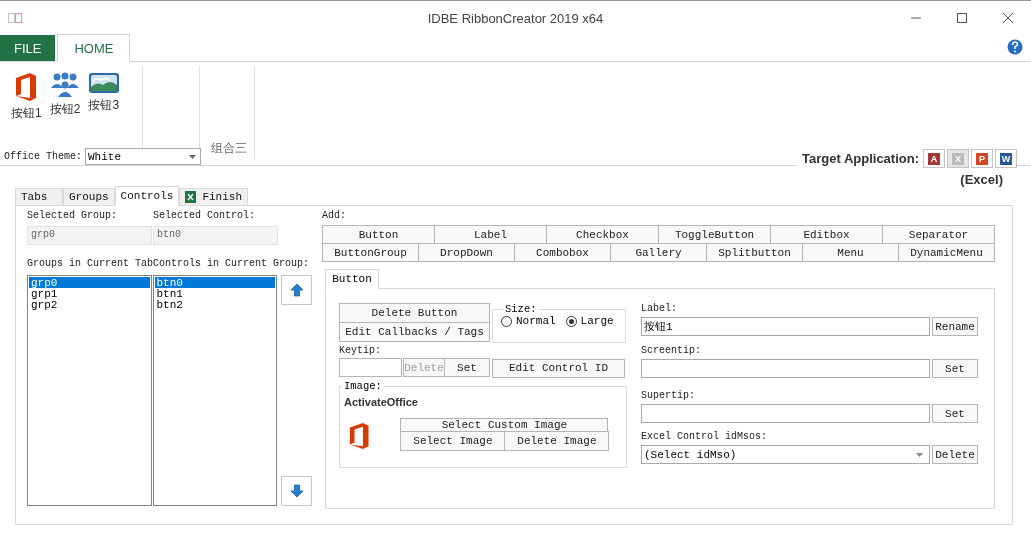 Image resolution: width=1031 pixels, height=546 pixels. Describe the element at coordinates (381, 402) in the screenshot. I see `image-name: ActivateOffice` at that location.